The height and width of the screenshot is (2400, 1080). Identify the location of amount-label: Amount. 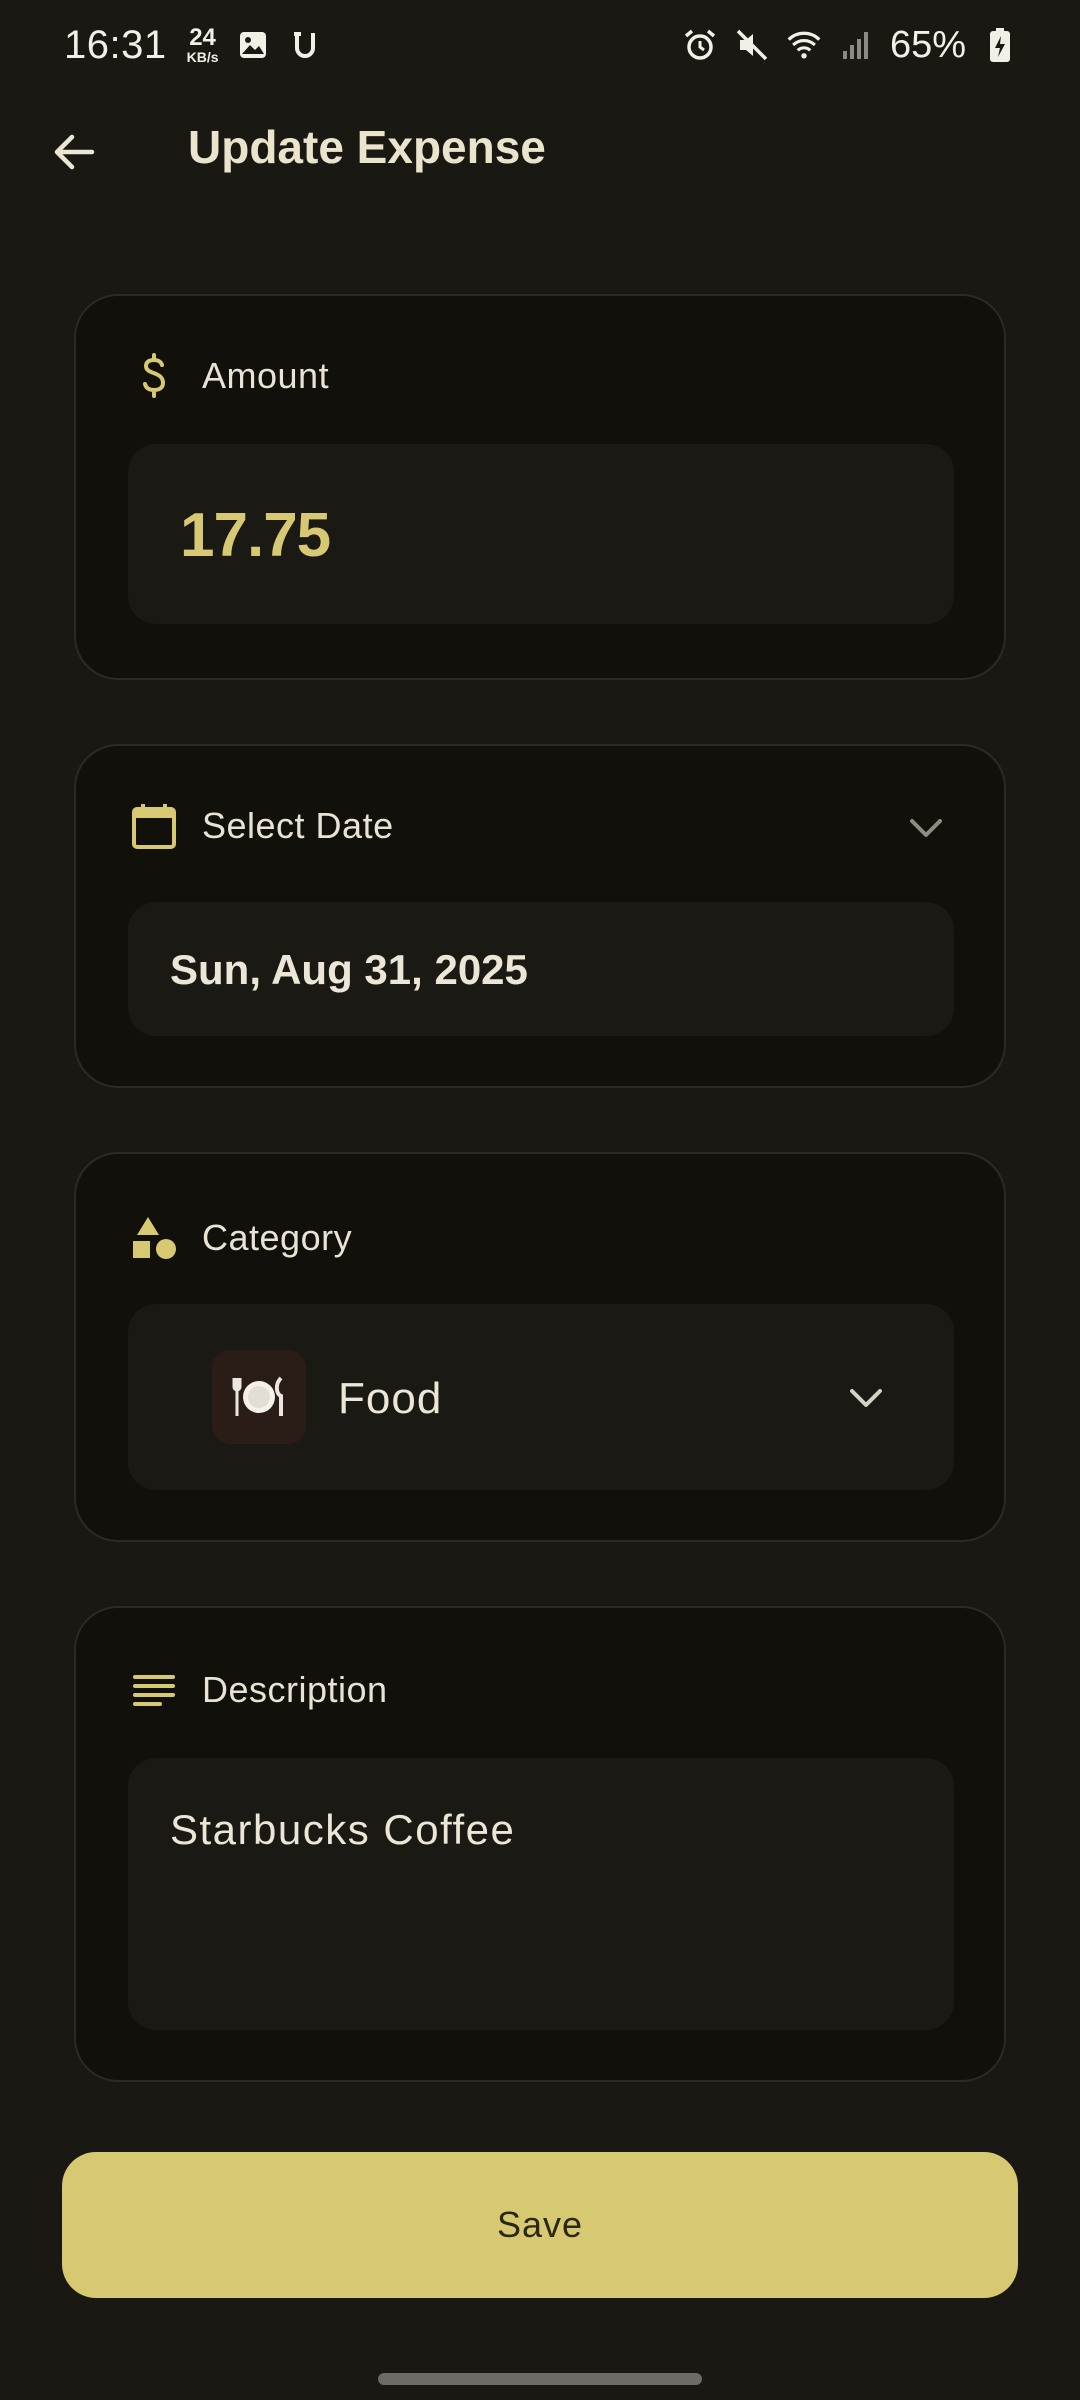
(266, 375).